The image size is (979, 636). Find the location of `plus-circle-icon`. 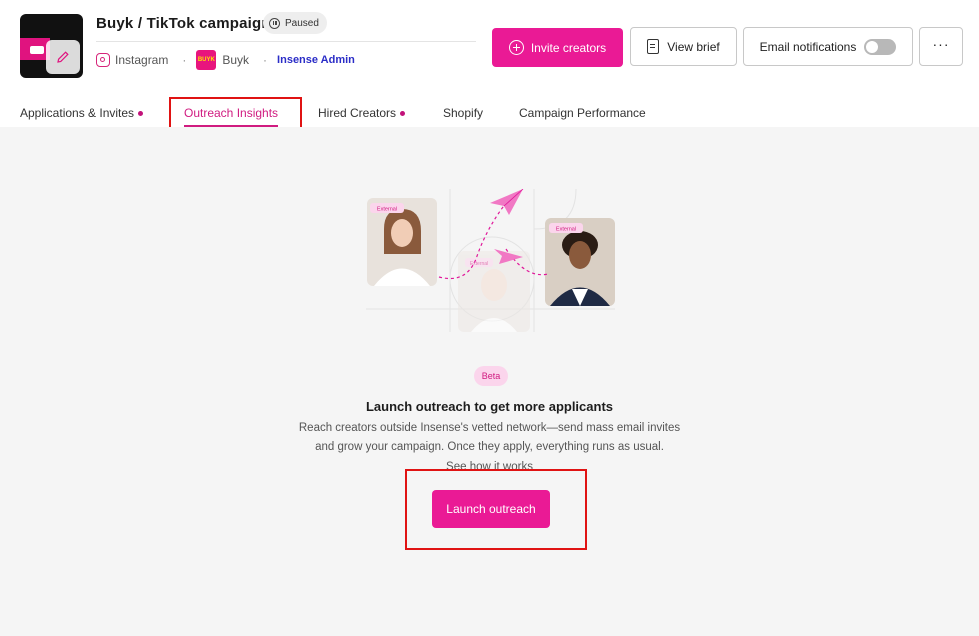

plus-circle-icon is located at coordinates (516, 47).